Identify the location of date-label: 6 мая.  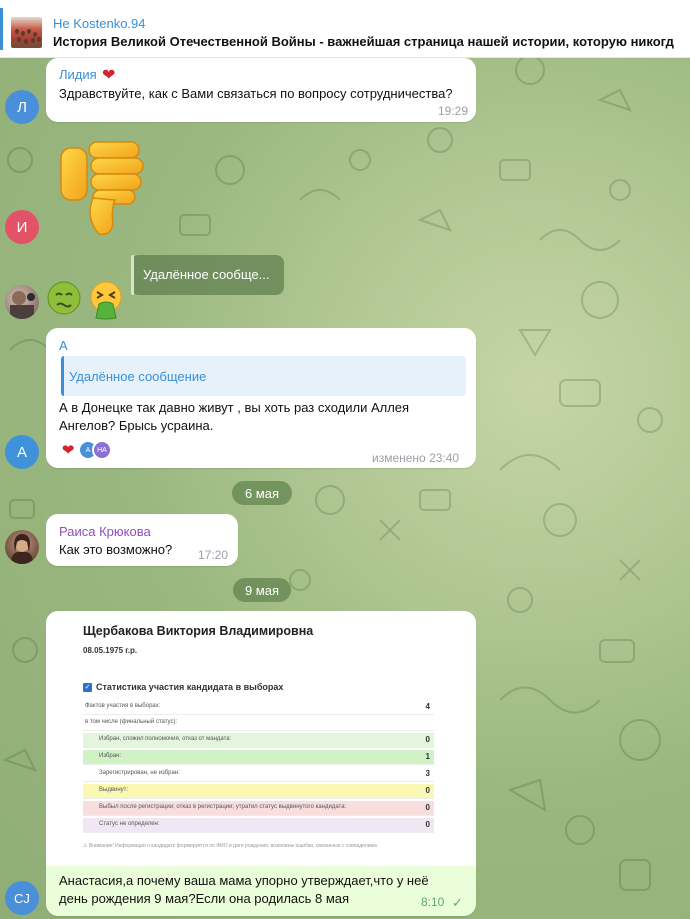
(262, 493).